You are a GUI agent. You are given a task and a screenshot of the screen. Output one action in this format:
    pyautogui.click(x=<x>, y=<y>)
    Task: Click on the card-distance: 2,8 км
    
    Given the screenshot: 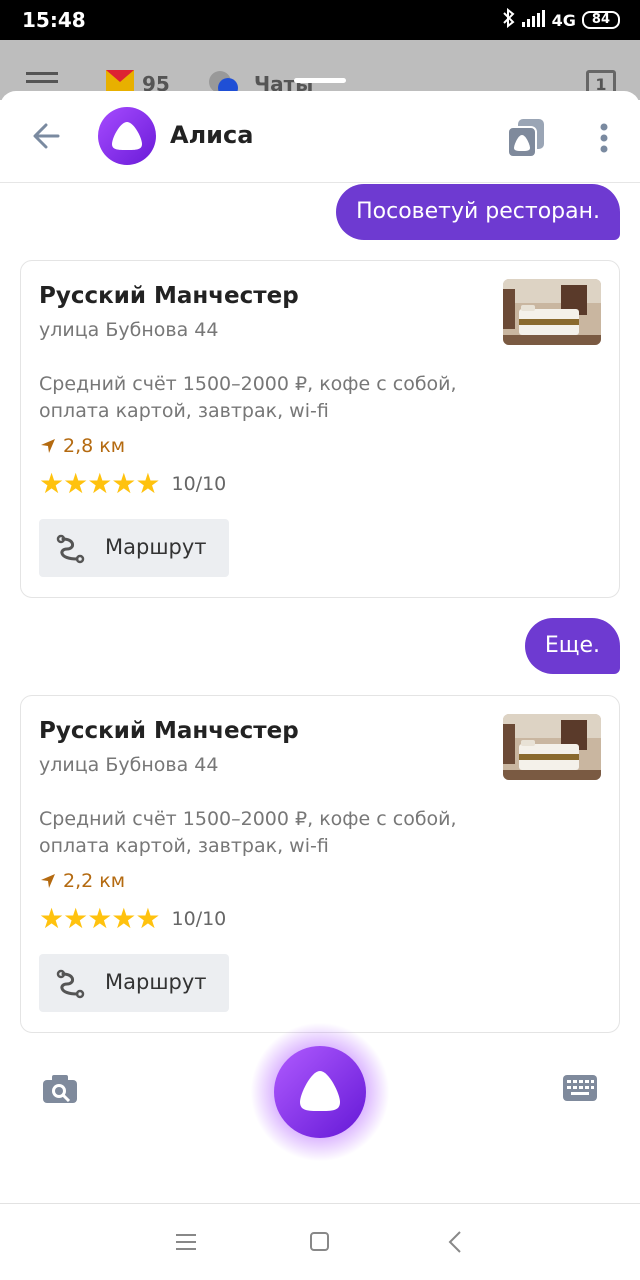 What is the action you would take?
    pyautogui.click(x=82, y=446)
    